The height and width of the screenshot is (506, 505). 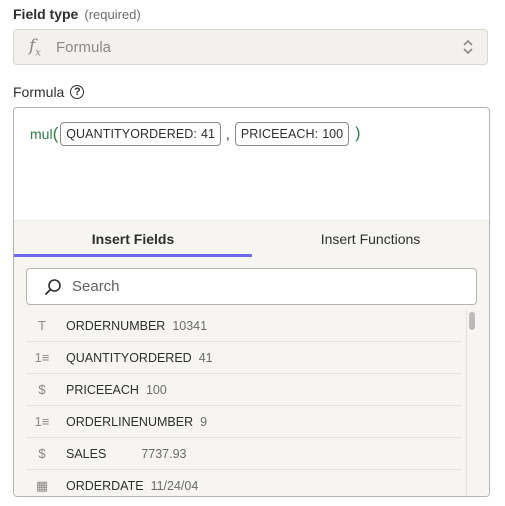 I want to click on field-type-label-row: Field type (required), so click(x=77, y=14).